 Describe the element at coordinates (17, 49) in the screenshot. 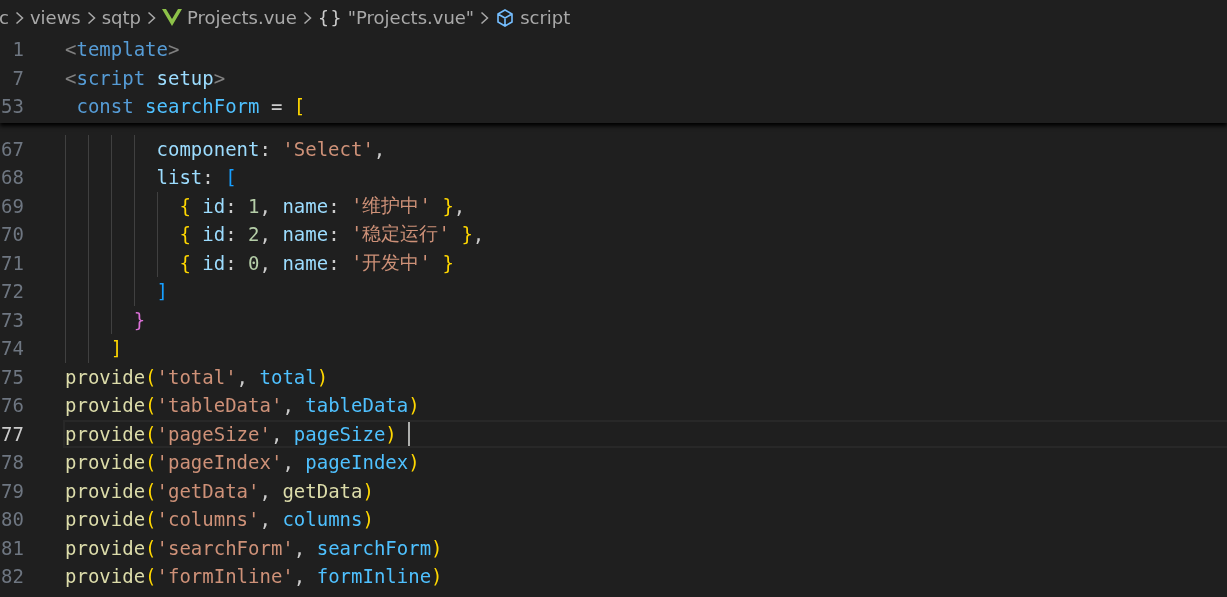

I see `line-number: 1` at that location.